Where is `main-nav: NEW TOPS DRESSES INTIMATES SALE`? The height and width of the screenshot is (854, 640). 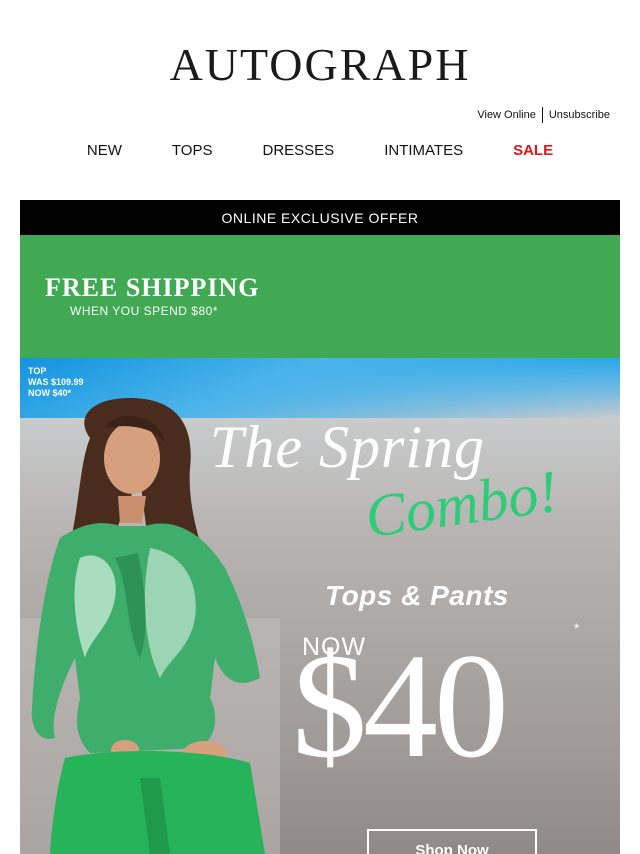 main-nav: NEW TOPS DRESSES INTIMATES SALE is located at coordinates (320, 150).